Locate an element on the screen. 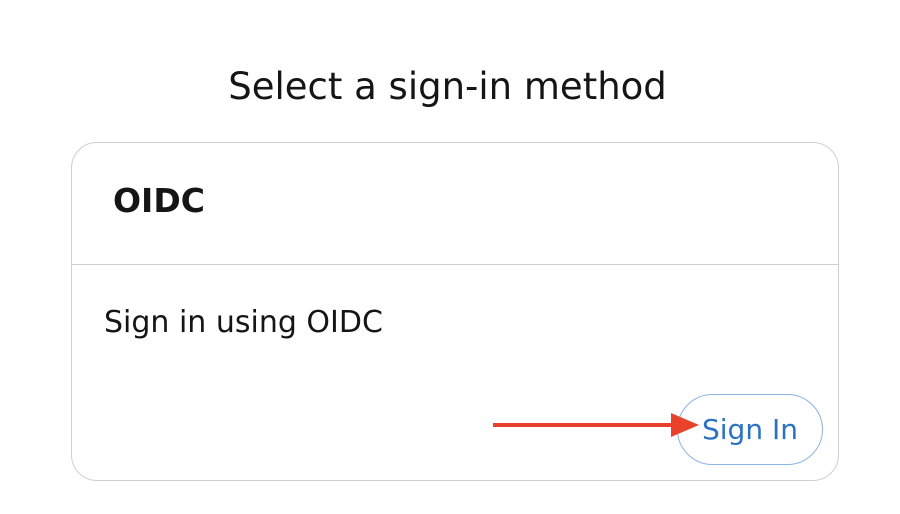 Image resolution: width=900 pixels, height=514 pixels. page-title: Select a sign-in method is located at coordinates (447, 86).